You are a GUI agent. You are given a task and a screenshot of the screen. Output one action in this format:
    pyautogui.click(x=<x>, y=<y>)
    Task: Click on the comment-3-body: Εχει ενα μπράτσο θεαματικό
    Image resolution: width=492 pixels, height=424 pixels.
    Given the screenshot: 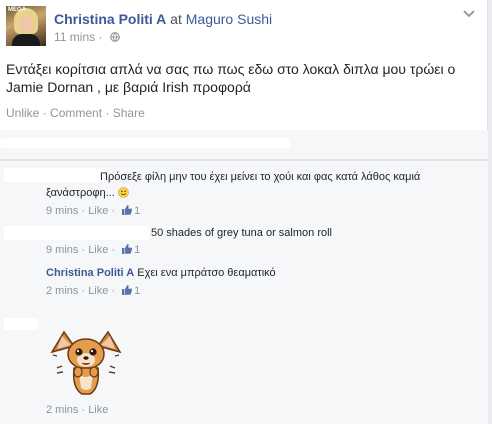 What is the action you would take?
    pyautogui.click(x=206, y=273)
    